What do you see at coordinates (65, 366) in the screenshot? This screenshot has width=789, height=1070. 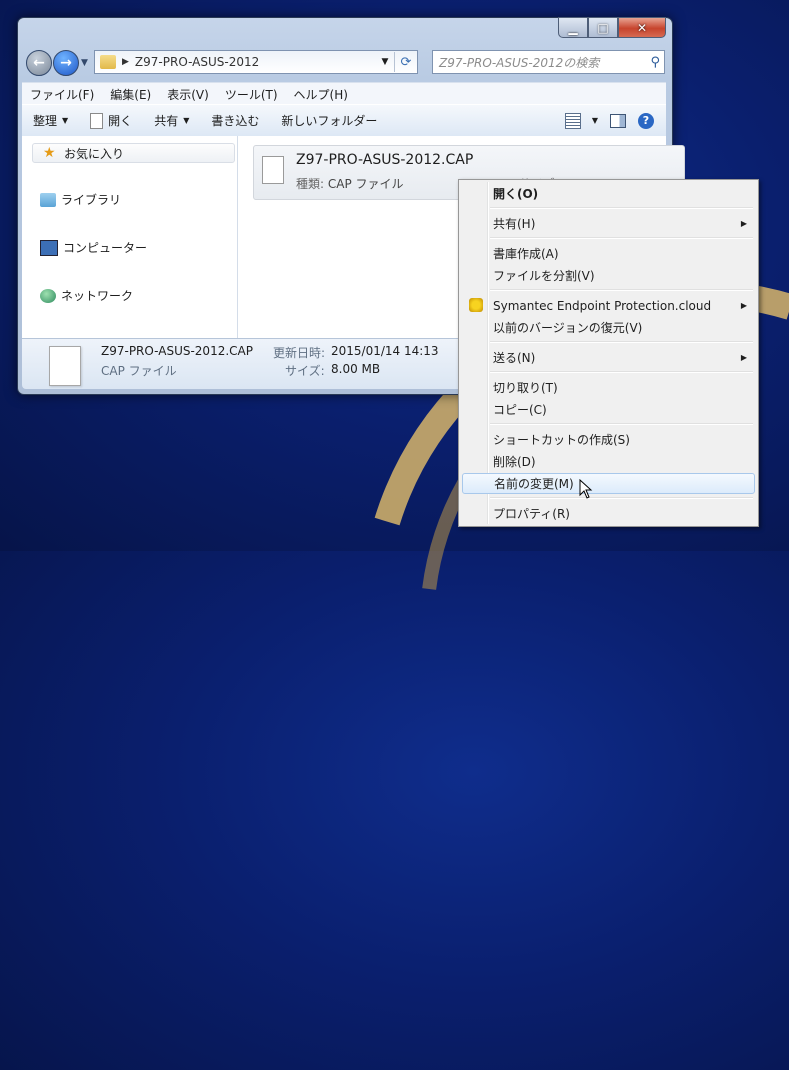 I see `file-large-icon` at bounding box center [65, 366].